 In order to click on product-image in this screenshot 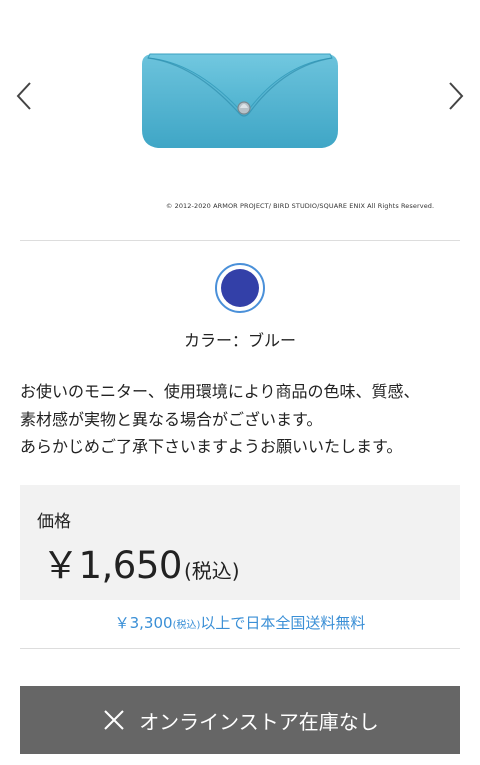, I will do `click(240, 100)`.